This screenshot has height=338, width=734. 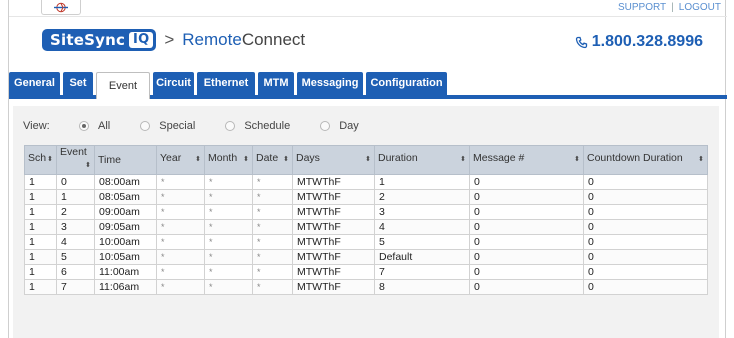 I want to click on column-header-date: Date ⬍, so click(x=272, y=160).